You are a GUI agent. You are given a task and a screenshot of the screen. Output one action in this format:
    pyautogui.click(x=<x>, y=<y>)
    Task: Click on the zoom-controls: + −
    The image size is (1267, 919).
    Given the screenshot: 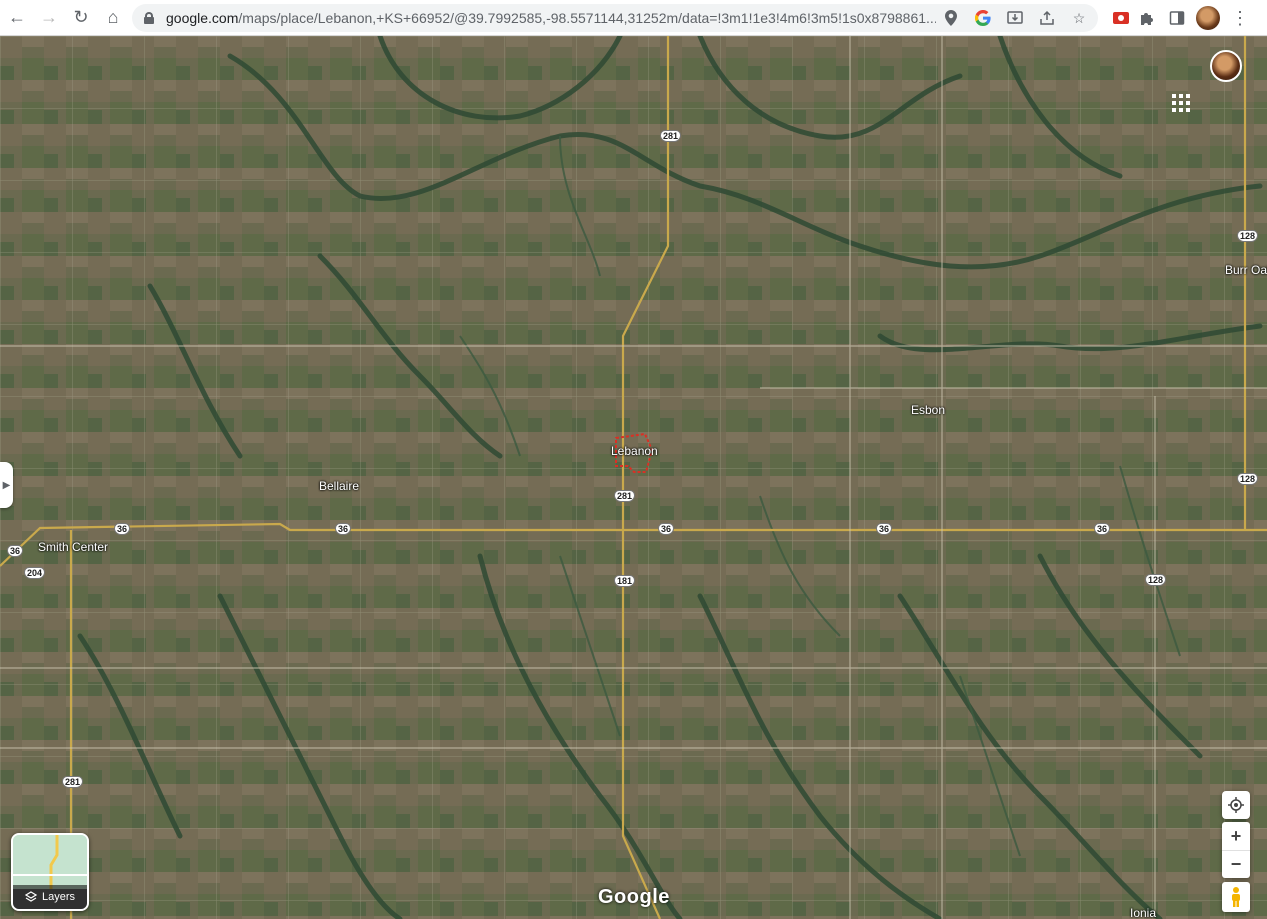 What is the action you would take?
    pyautogui.click(x=1236, y=850)
    